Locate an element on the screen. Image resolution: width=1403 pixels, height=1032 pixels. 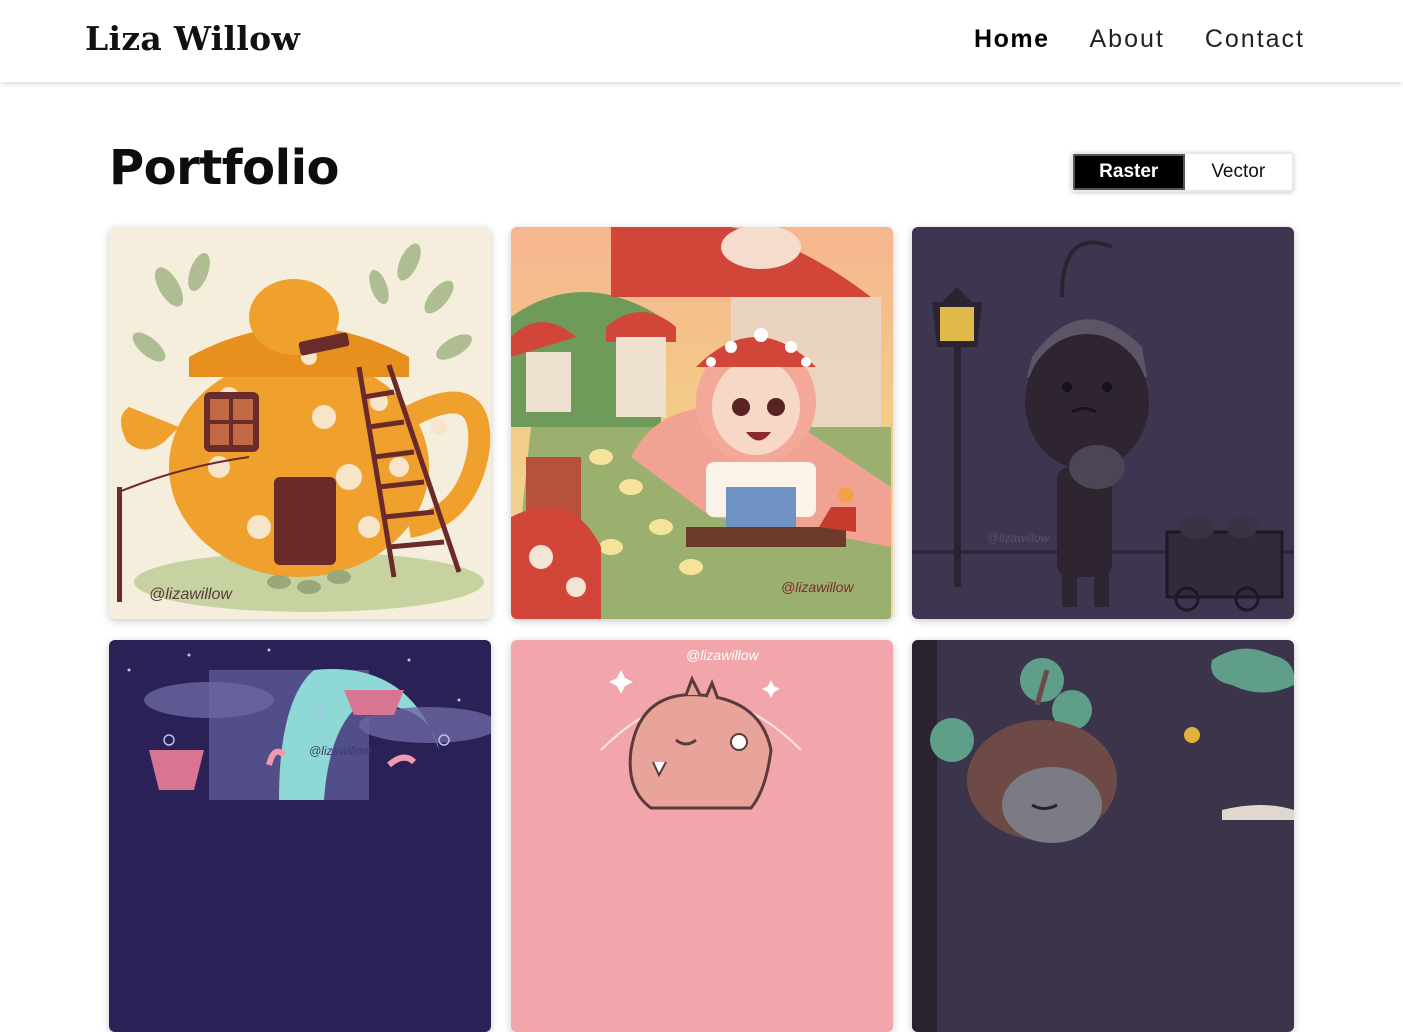
gallery-card-teapot: @lizawillow is located at coordinates (300, 423).